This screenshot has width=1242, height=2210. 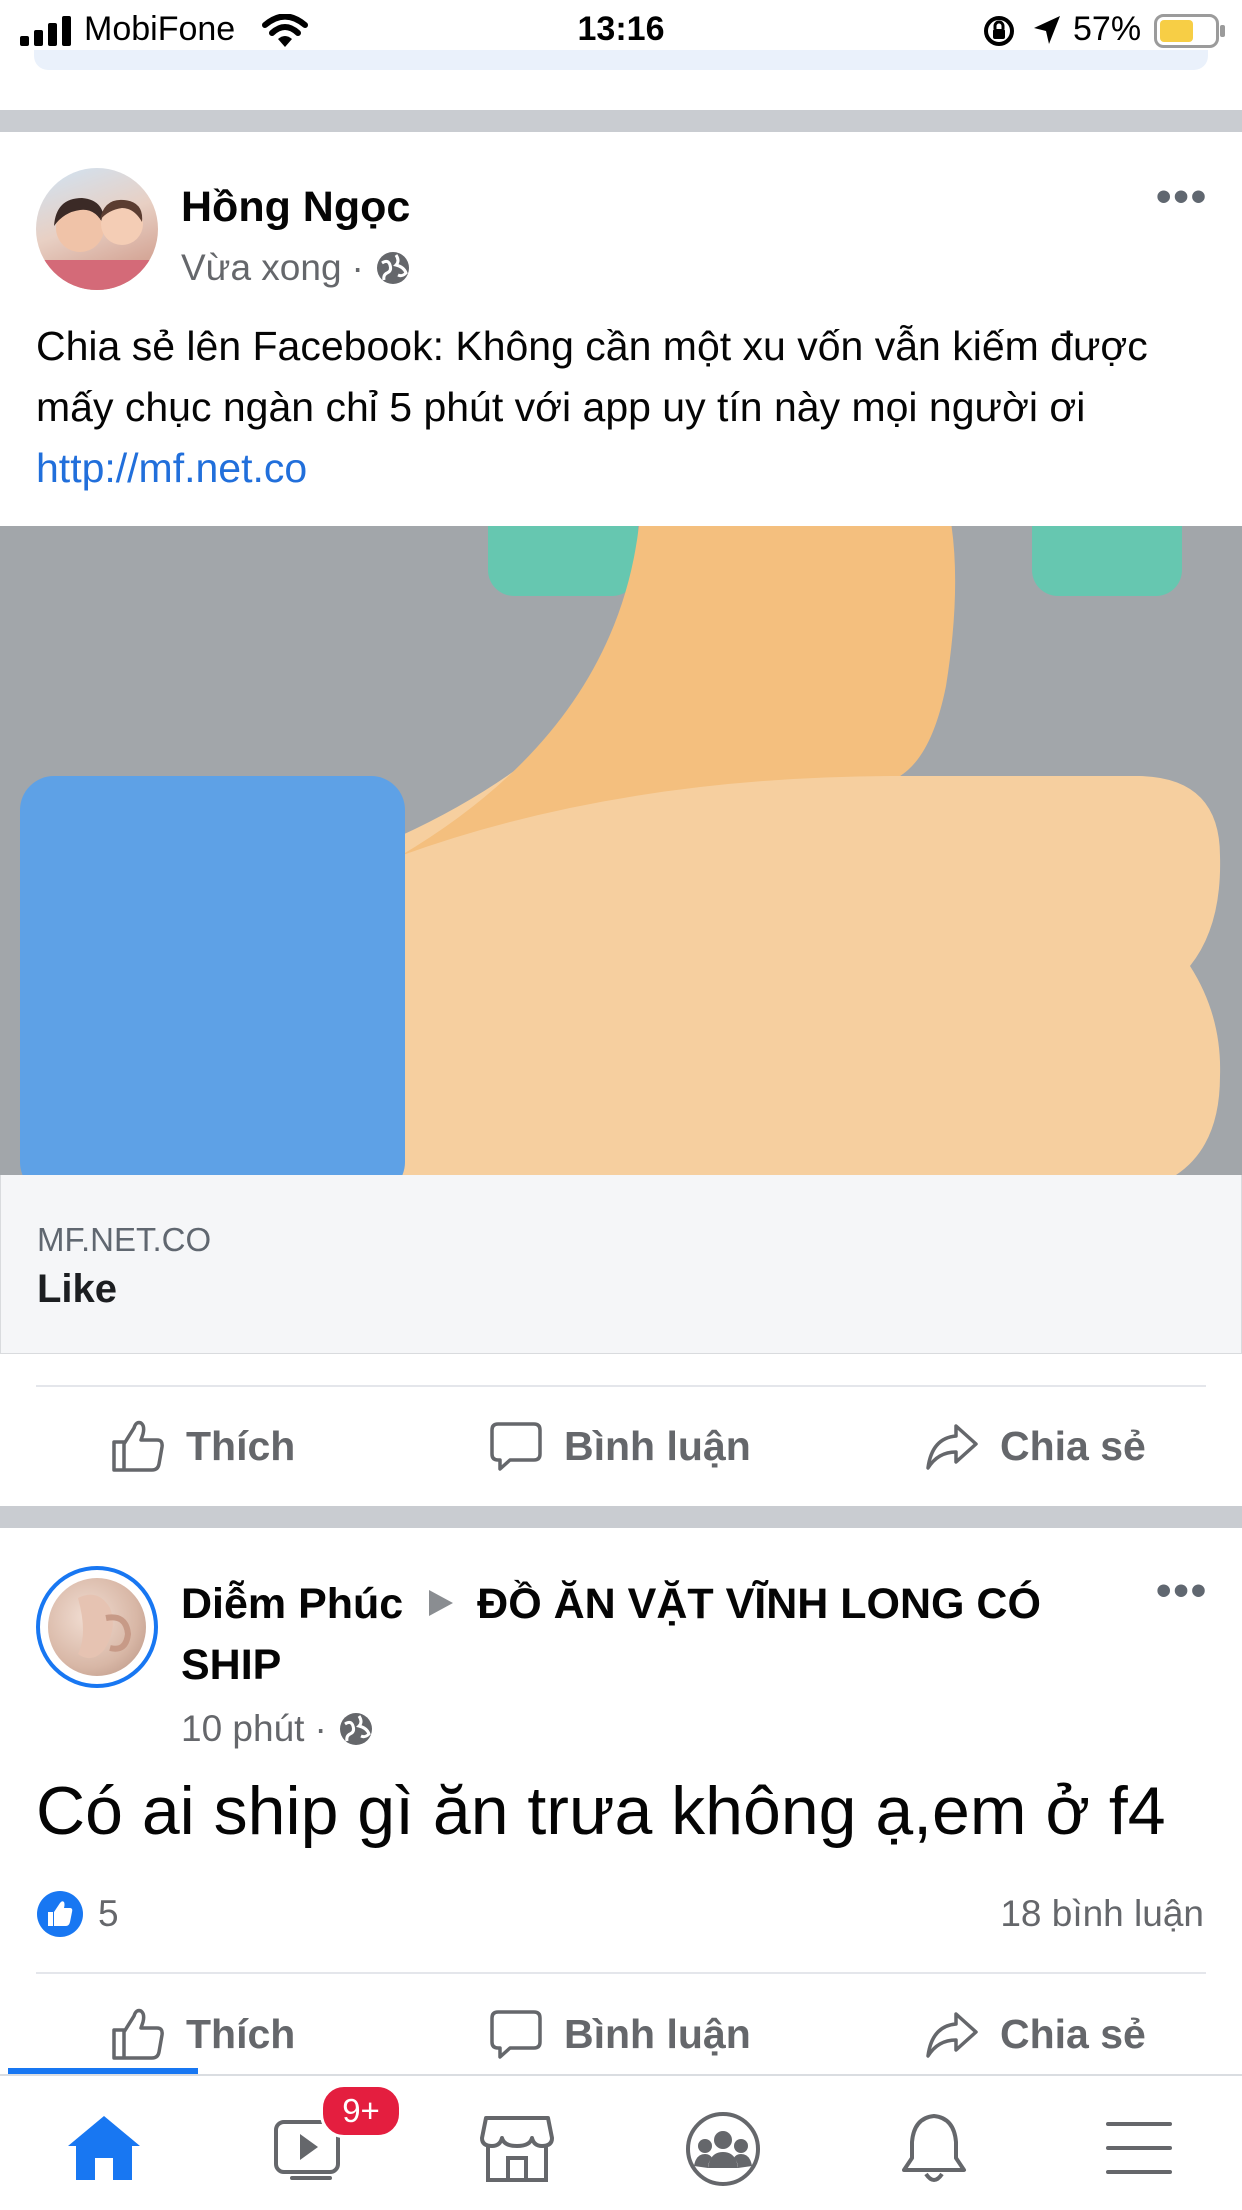 I want to click on watch-notification-badge: 9+, so click(x=361, y=2111).